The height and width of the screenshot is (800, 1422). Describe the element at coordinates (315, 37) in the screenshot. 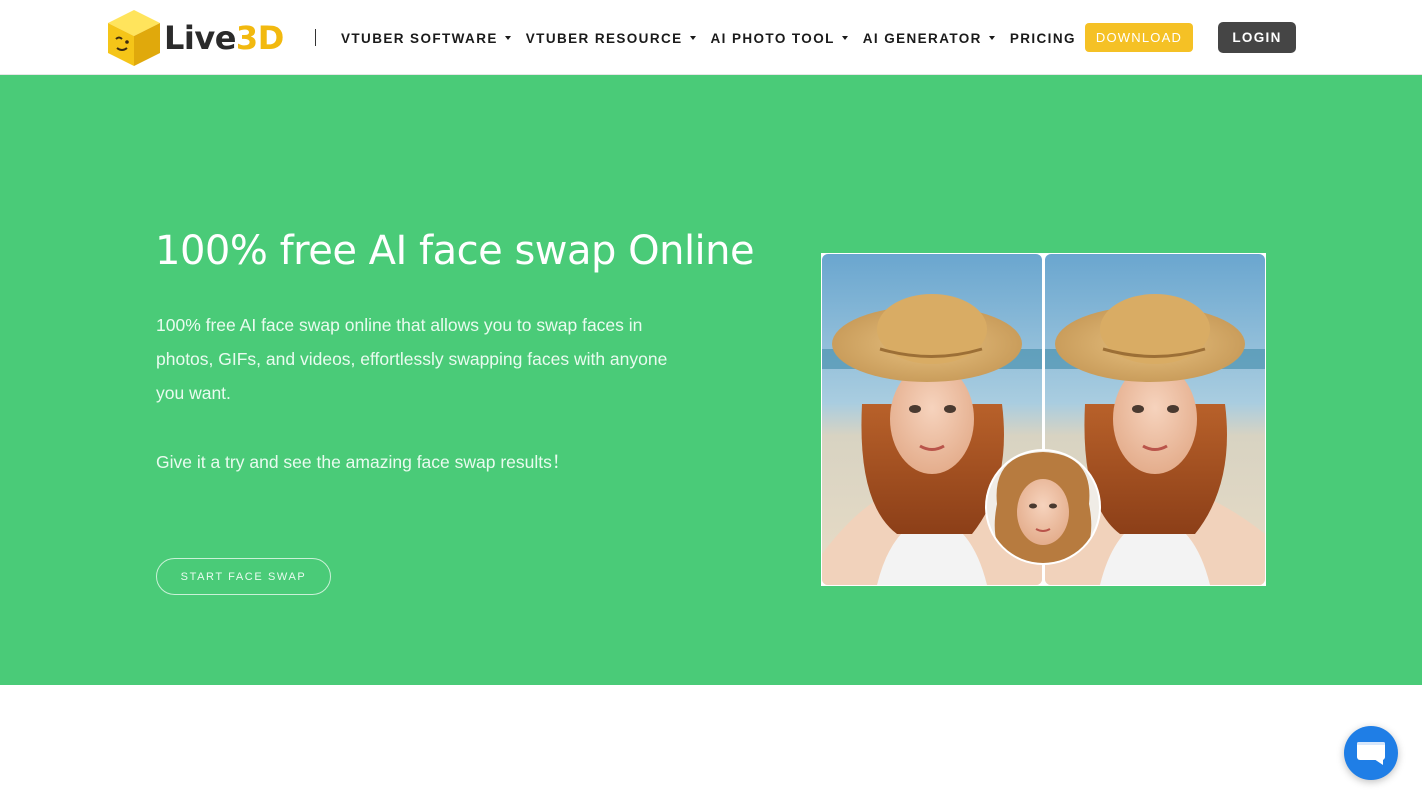

I see `nav-divider` at that location.